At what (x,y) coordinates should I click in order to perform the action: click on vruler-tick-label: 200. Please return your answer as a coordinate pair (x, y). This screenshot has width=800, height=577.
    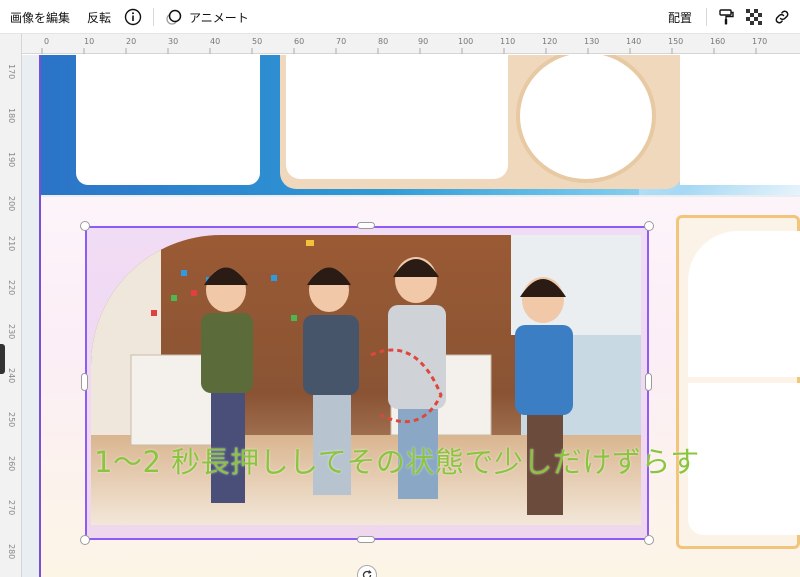
    Looking at the image, I should click on (11, 204).